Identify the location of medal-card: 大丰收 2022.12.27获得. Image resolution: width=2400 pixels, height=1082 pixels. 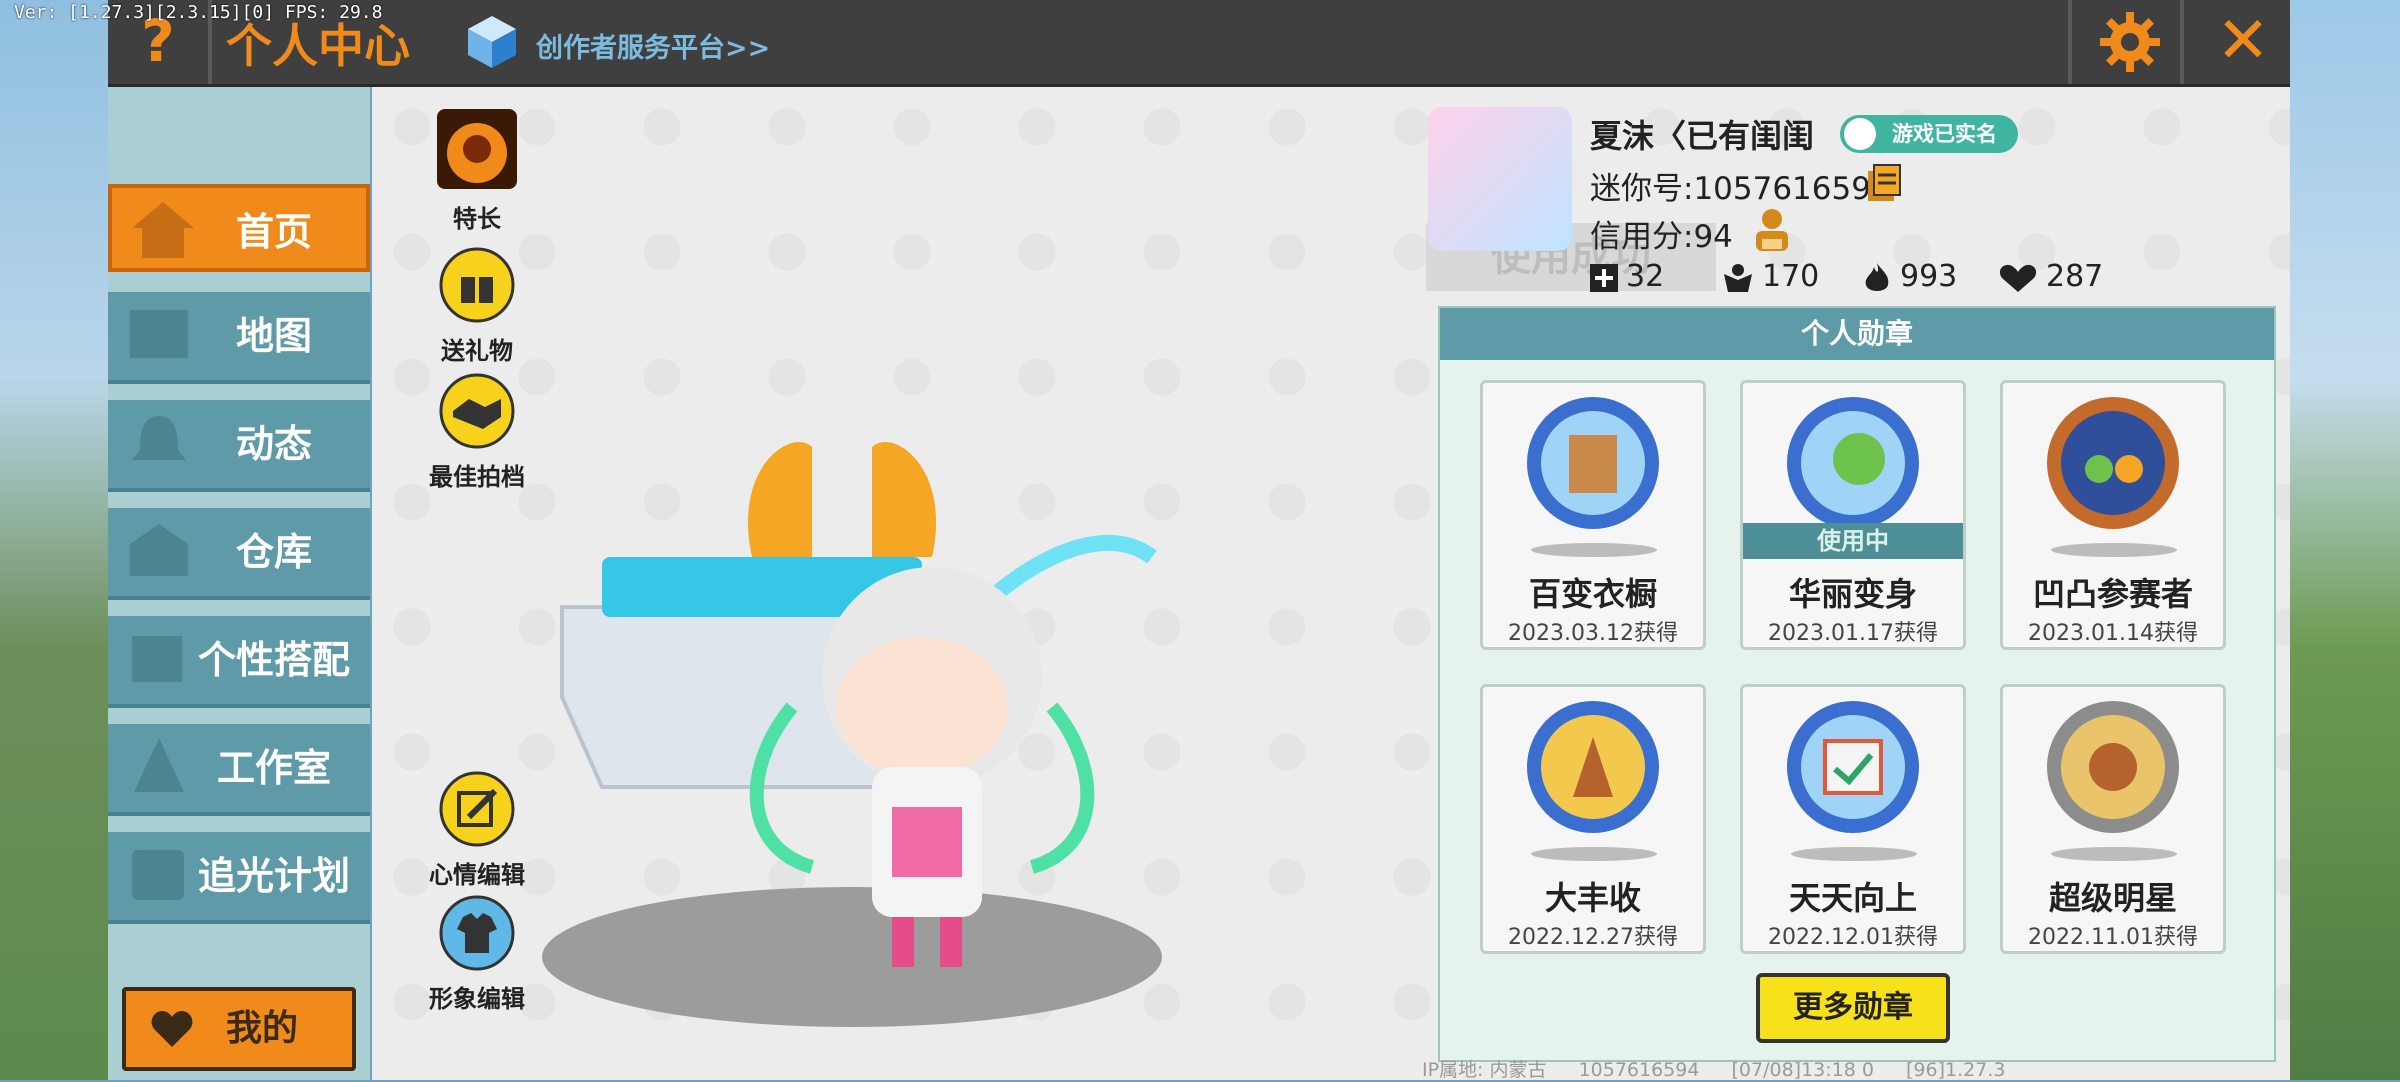
(1593, 819).